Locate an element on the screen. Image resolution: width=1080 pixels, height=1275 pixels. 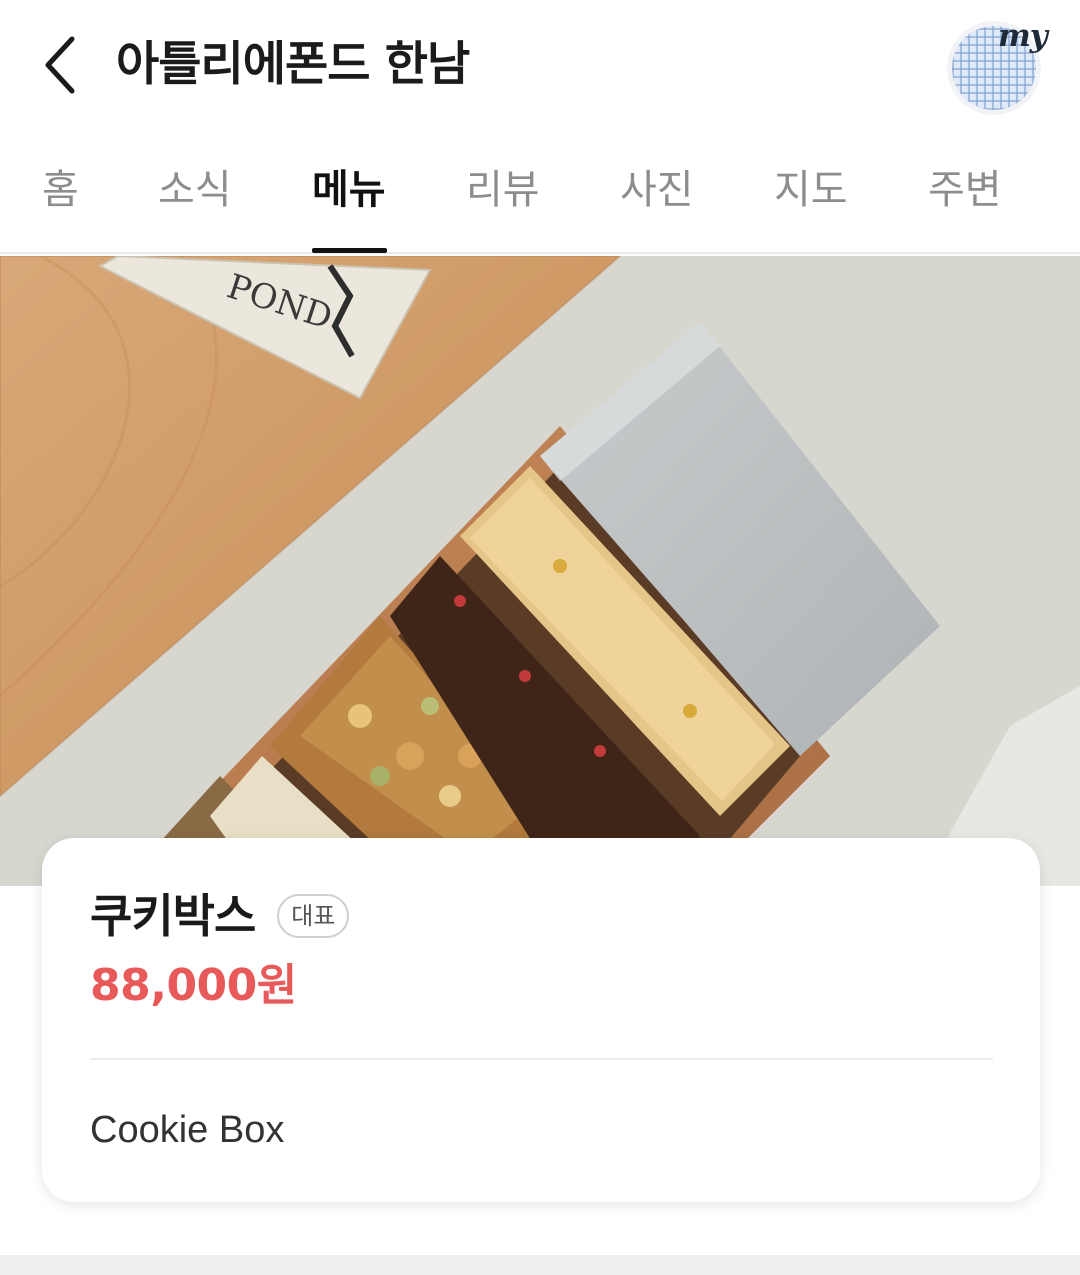
my-profile-button: my is located at coordinates (997, 66).